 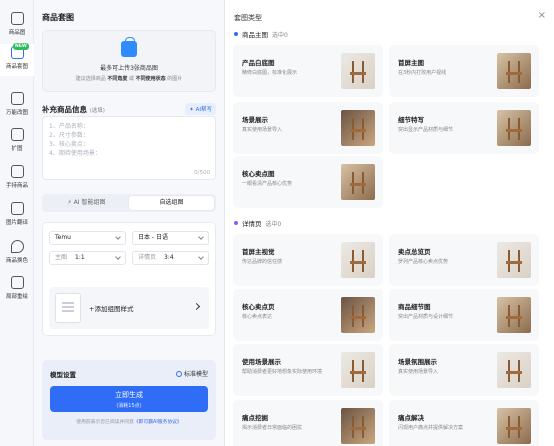 I want to click on terms-link: 《即可霸AI服务协议》, so click(x=158, y=422).